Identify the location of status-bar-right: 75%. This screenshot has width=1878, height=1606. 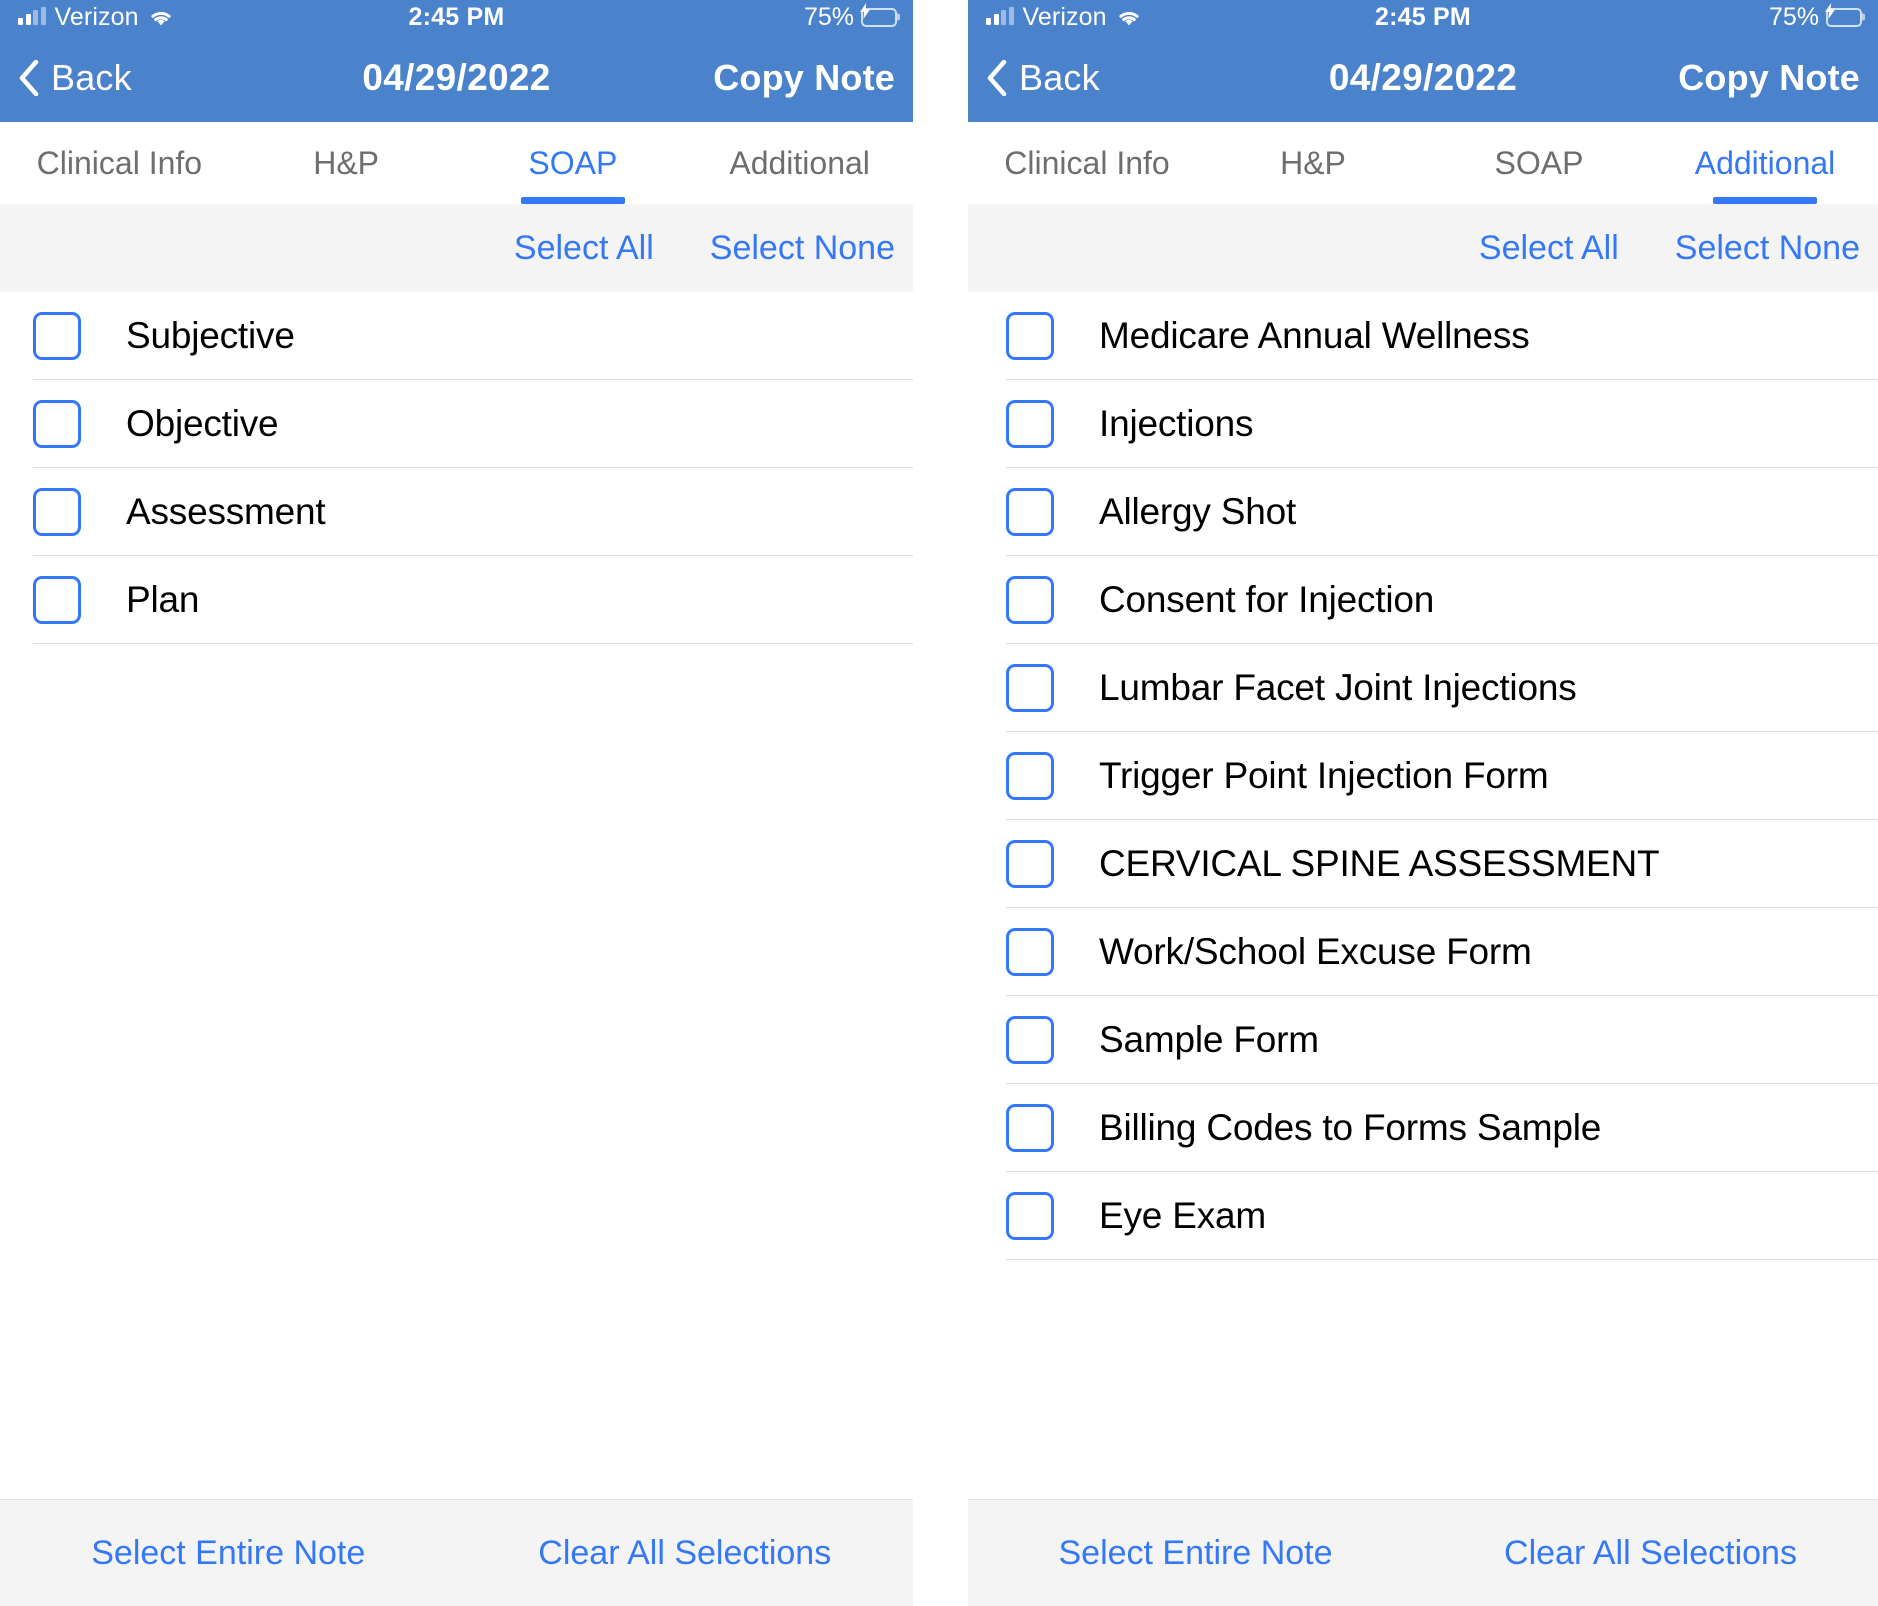
(1815, 17).